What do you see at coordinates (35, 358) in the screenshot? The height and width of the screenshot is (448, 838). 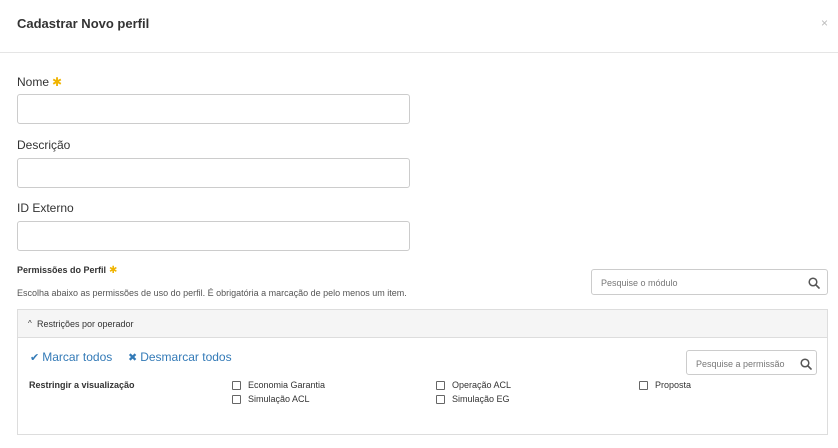 I see `check-icon: ✔` at bounding box center [35, 358].